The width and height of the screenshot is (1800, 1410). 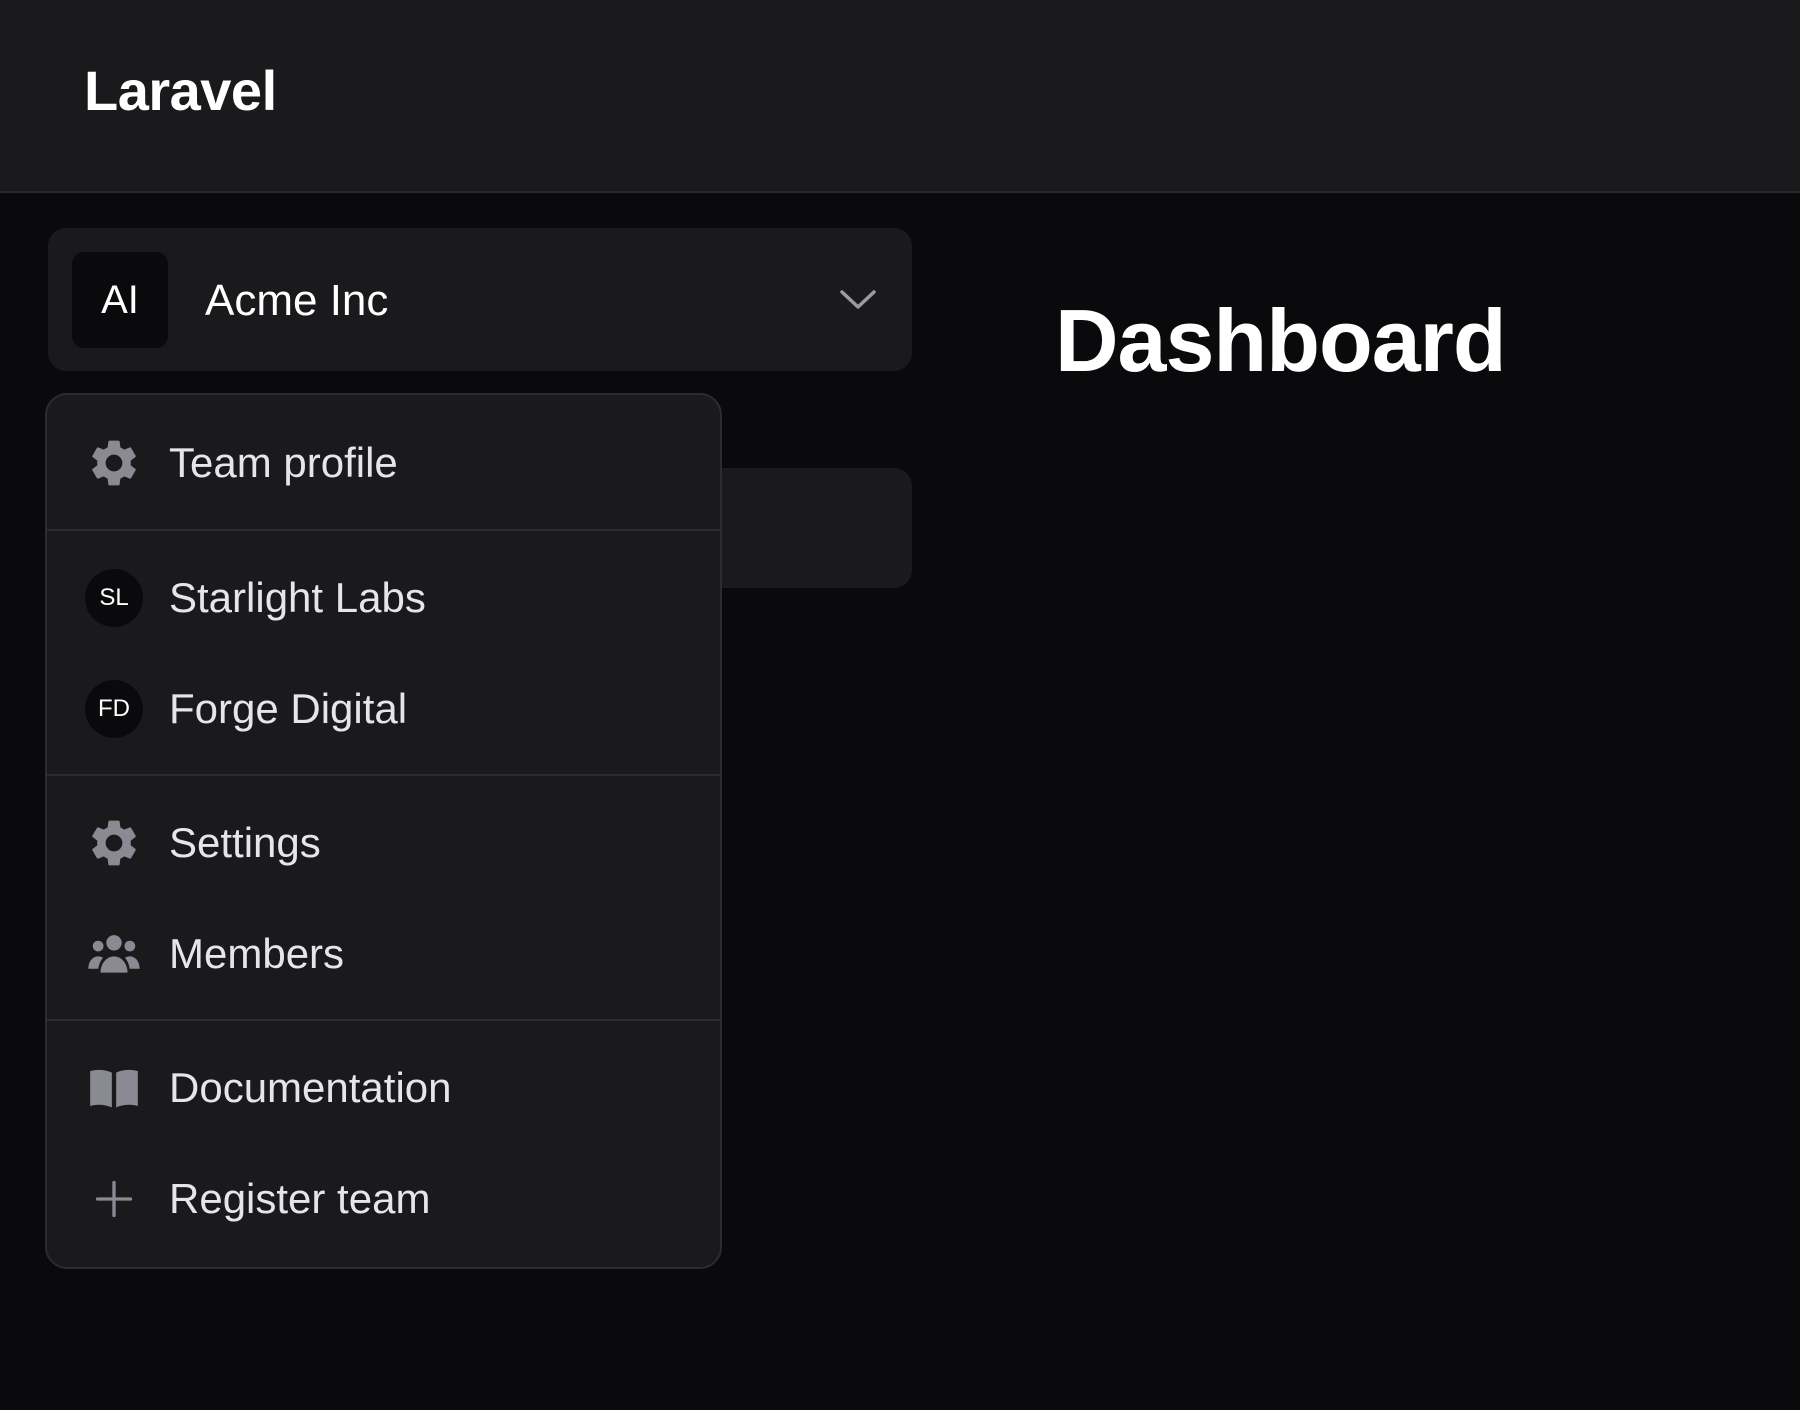 I want to click on team-avatar: AI, so click(x=120, y=300).